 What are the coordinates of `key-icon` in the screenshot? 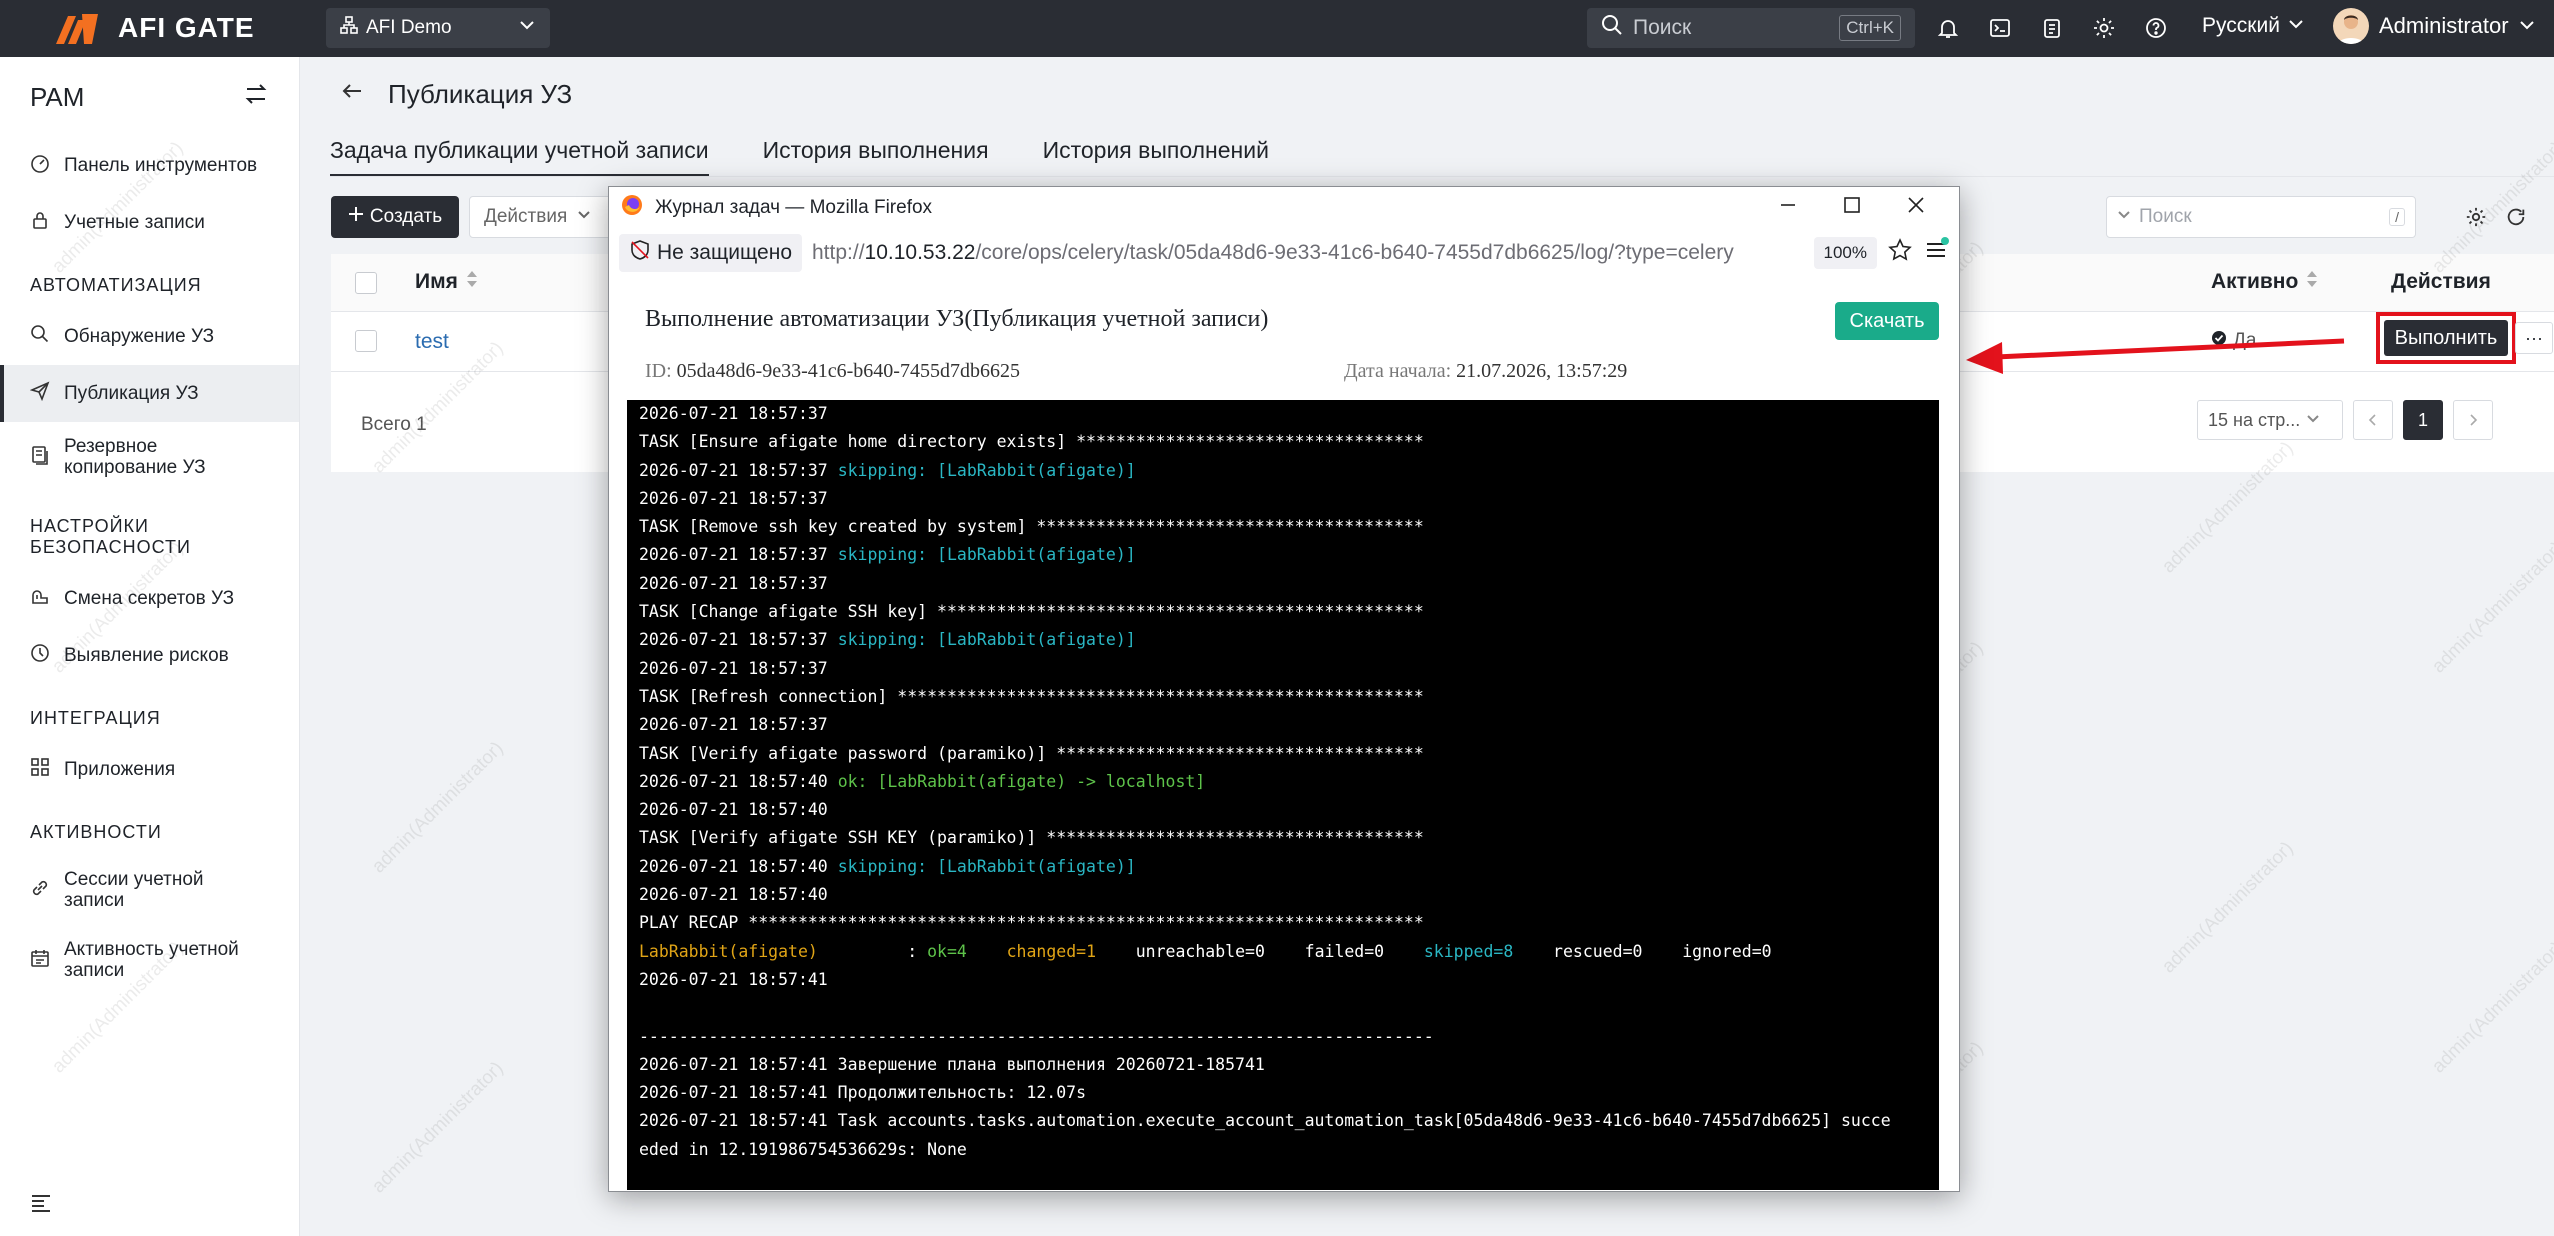 It's located at (40, 599).